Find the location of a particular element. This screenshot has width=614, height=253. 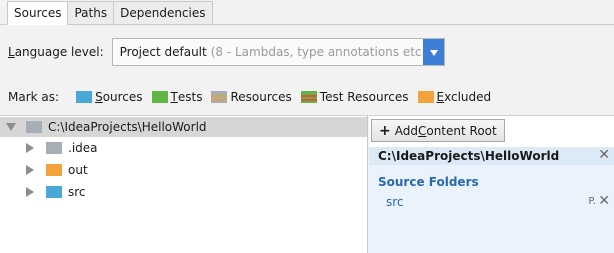

tab-bar: Sources Paths Dependencies is located at coordinates (110, 13).